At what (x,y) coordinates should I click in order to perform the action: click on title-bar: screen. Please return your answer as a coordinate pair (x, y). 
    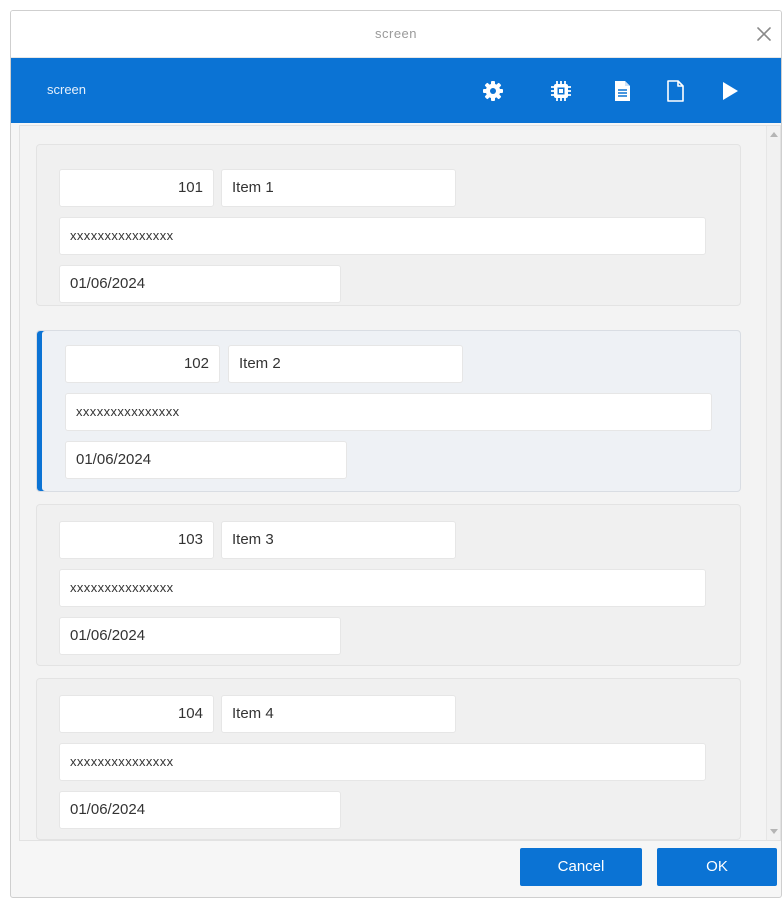
    Looking at the image, I should click on (396, 34).